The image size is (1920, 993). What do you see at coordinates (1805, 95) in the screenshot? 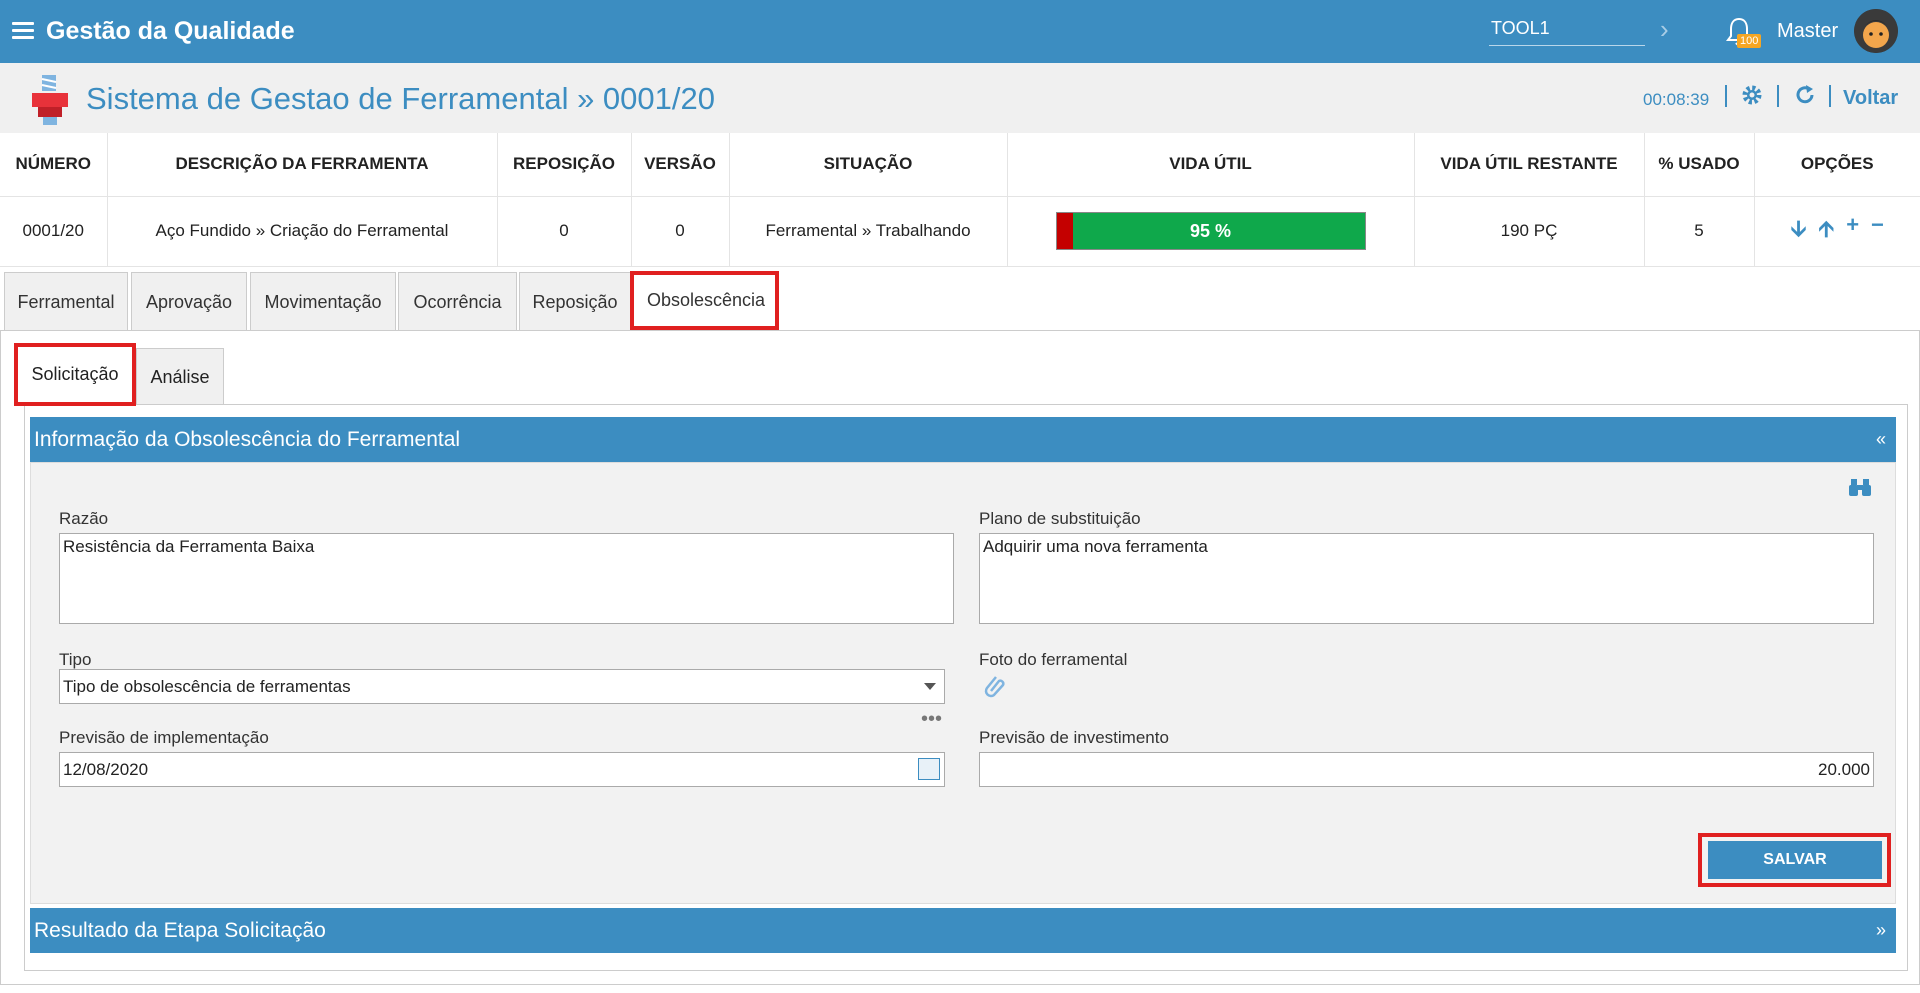
I see `refresh-icon` at bounding box center [1805, 95].